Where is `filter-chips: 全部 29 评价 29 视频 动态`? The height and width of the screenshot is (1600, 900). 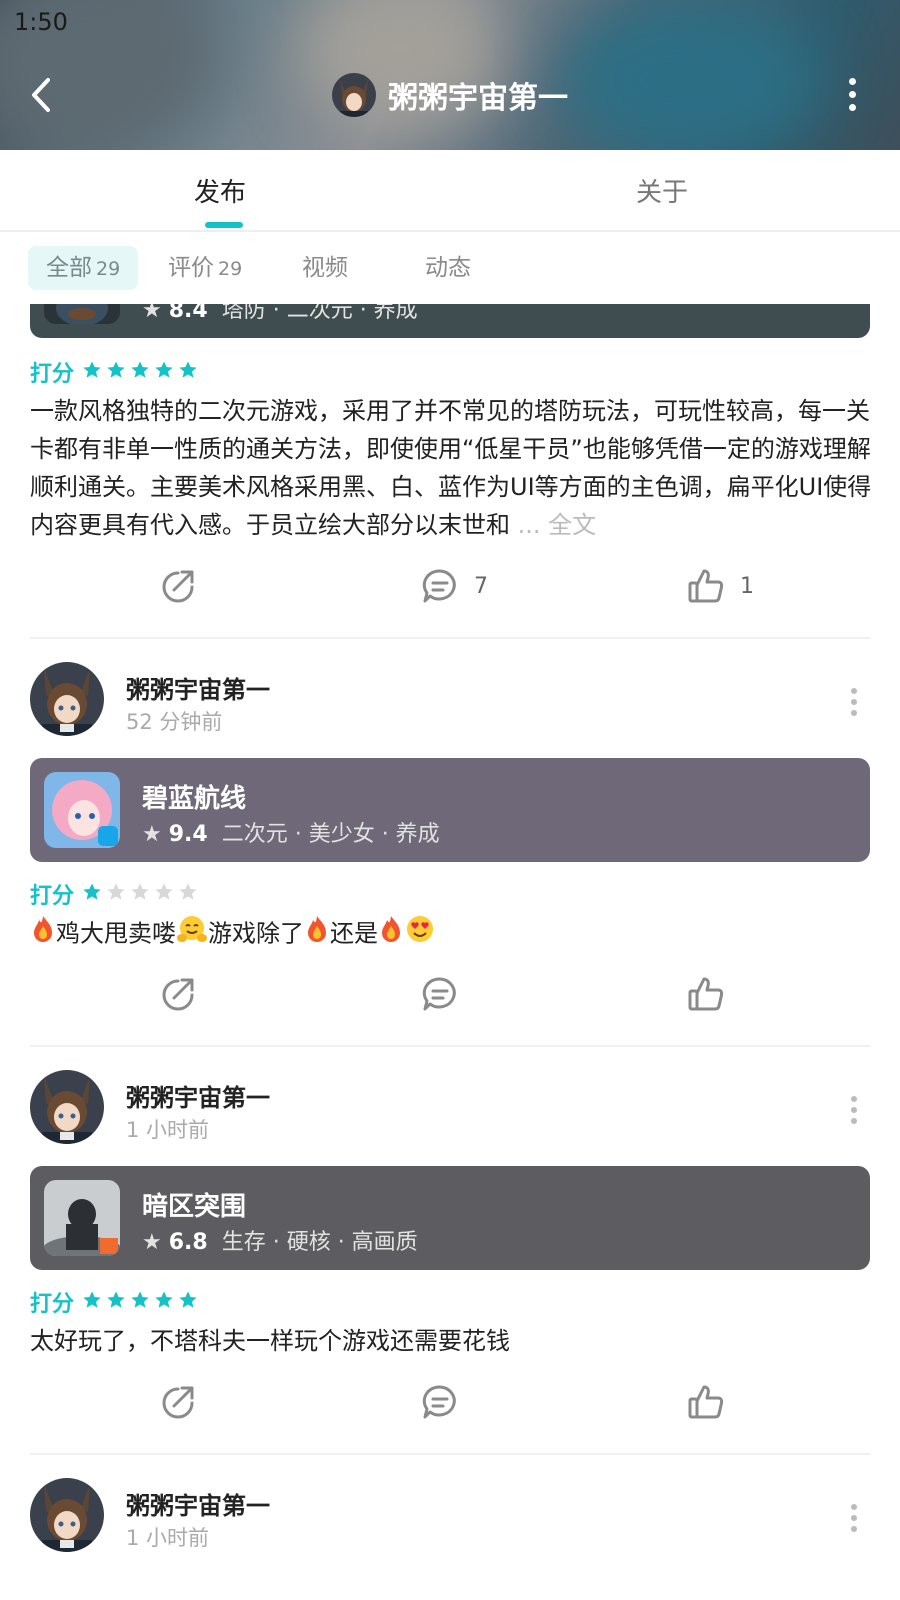
filter-chips: 全部 29 评价 29 视频 动态 is located at coordinates (450, 268).